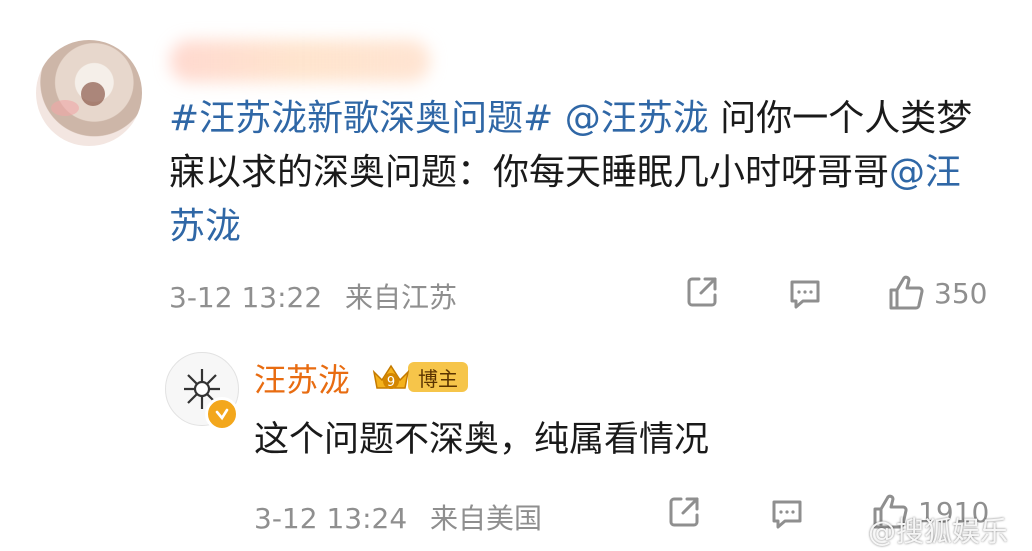  I want to click on crown-level-icon: 9, so click(391, 377).